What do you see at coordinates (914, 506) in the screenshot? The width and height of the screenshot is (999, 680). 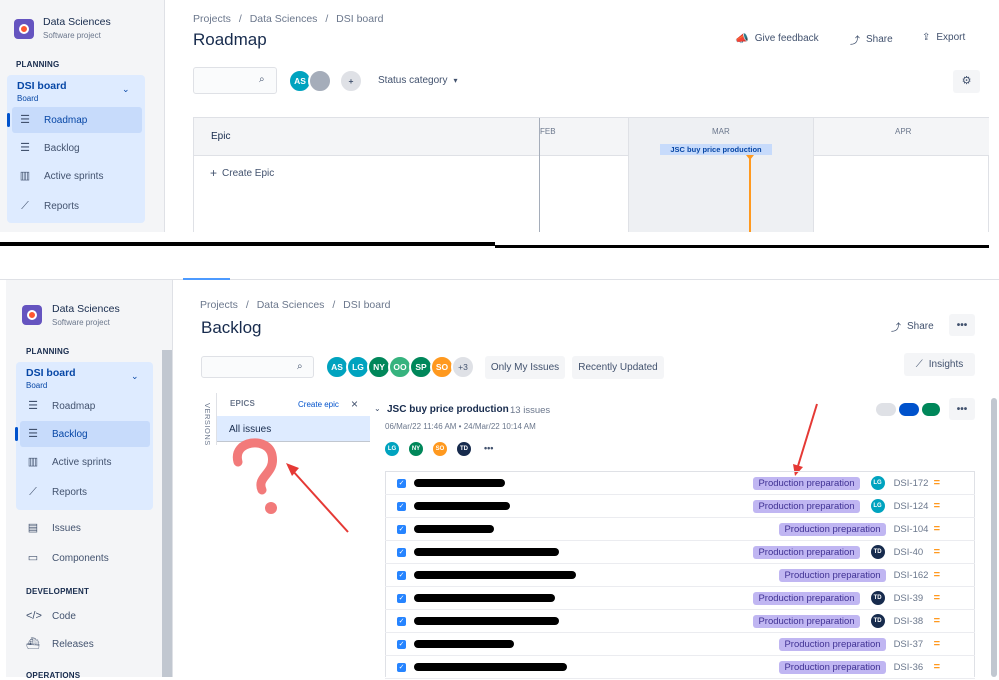 I see `issue-key: DSI-124` at bounding box center [914, 506].